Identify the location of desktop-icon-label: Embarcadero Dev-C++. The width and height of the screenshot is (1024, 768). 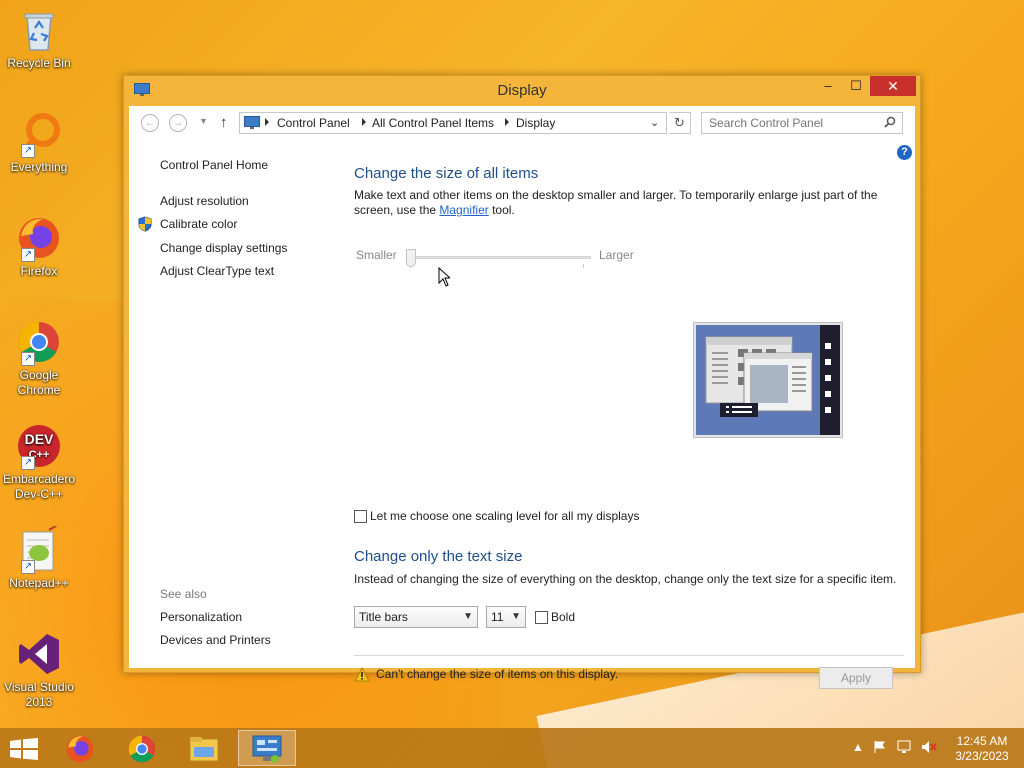
(39, 486).